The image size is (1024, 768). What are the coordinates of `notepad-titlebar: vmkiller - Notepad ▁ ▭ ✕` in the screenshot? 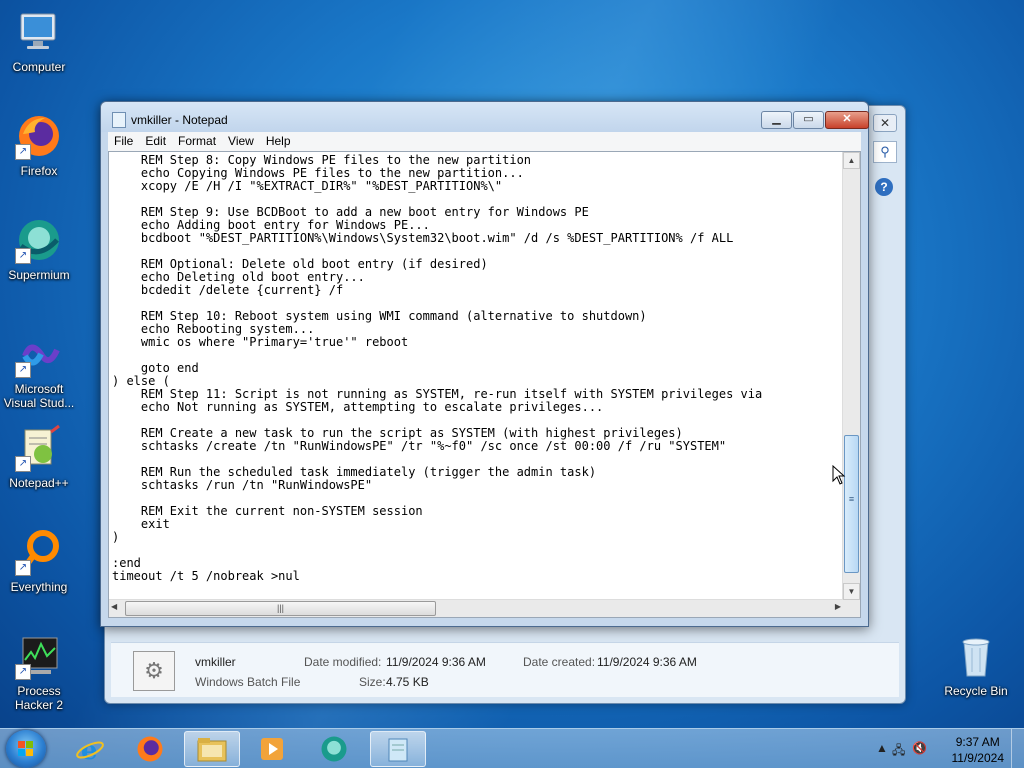 It's located at (485, 117).